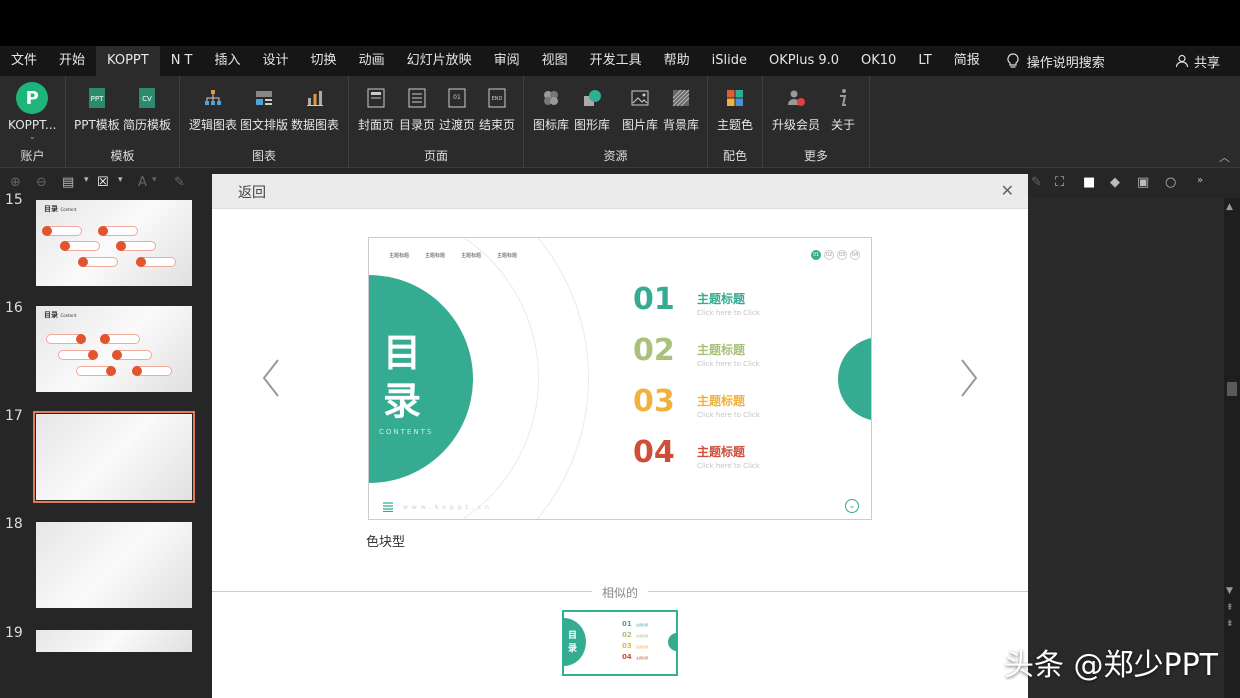 The image size is (1240, 698). Describe the element at coordinates (1056, 61) in the screenshot. I see `tell-me-search: 操作说明搜索` at that location.